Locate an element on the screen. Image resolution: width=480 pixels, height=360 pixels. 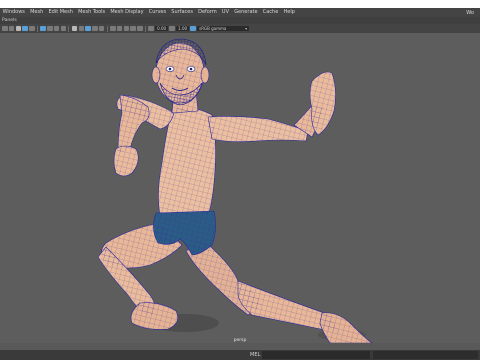
grid-icon is located at coordinates (43, 28).